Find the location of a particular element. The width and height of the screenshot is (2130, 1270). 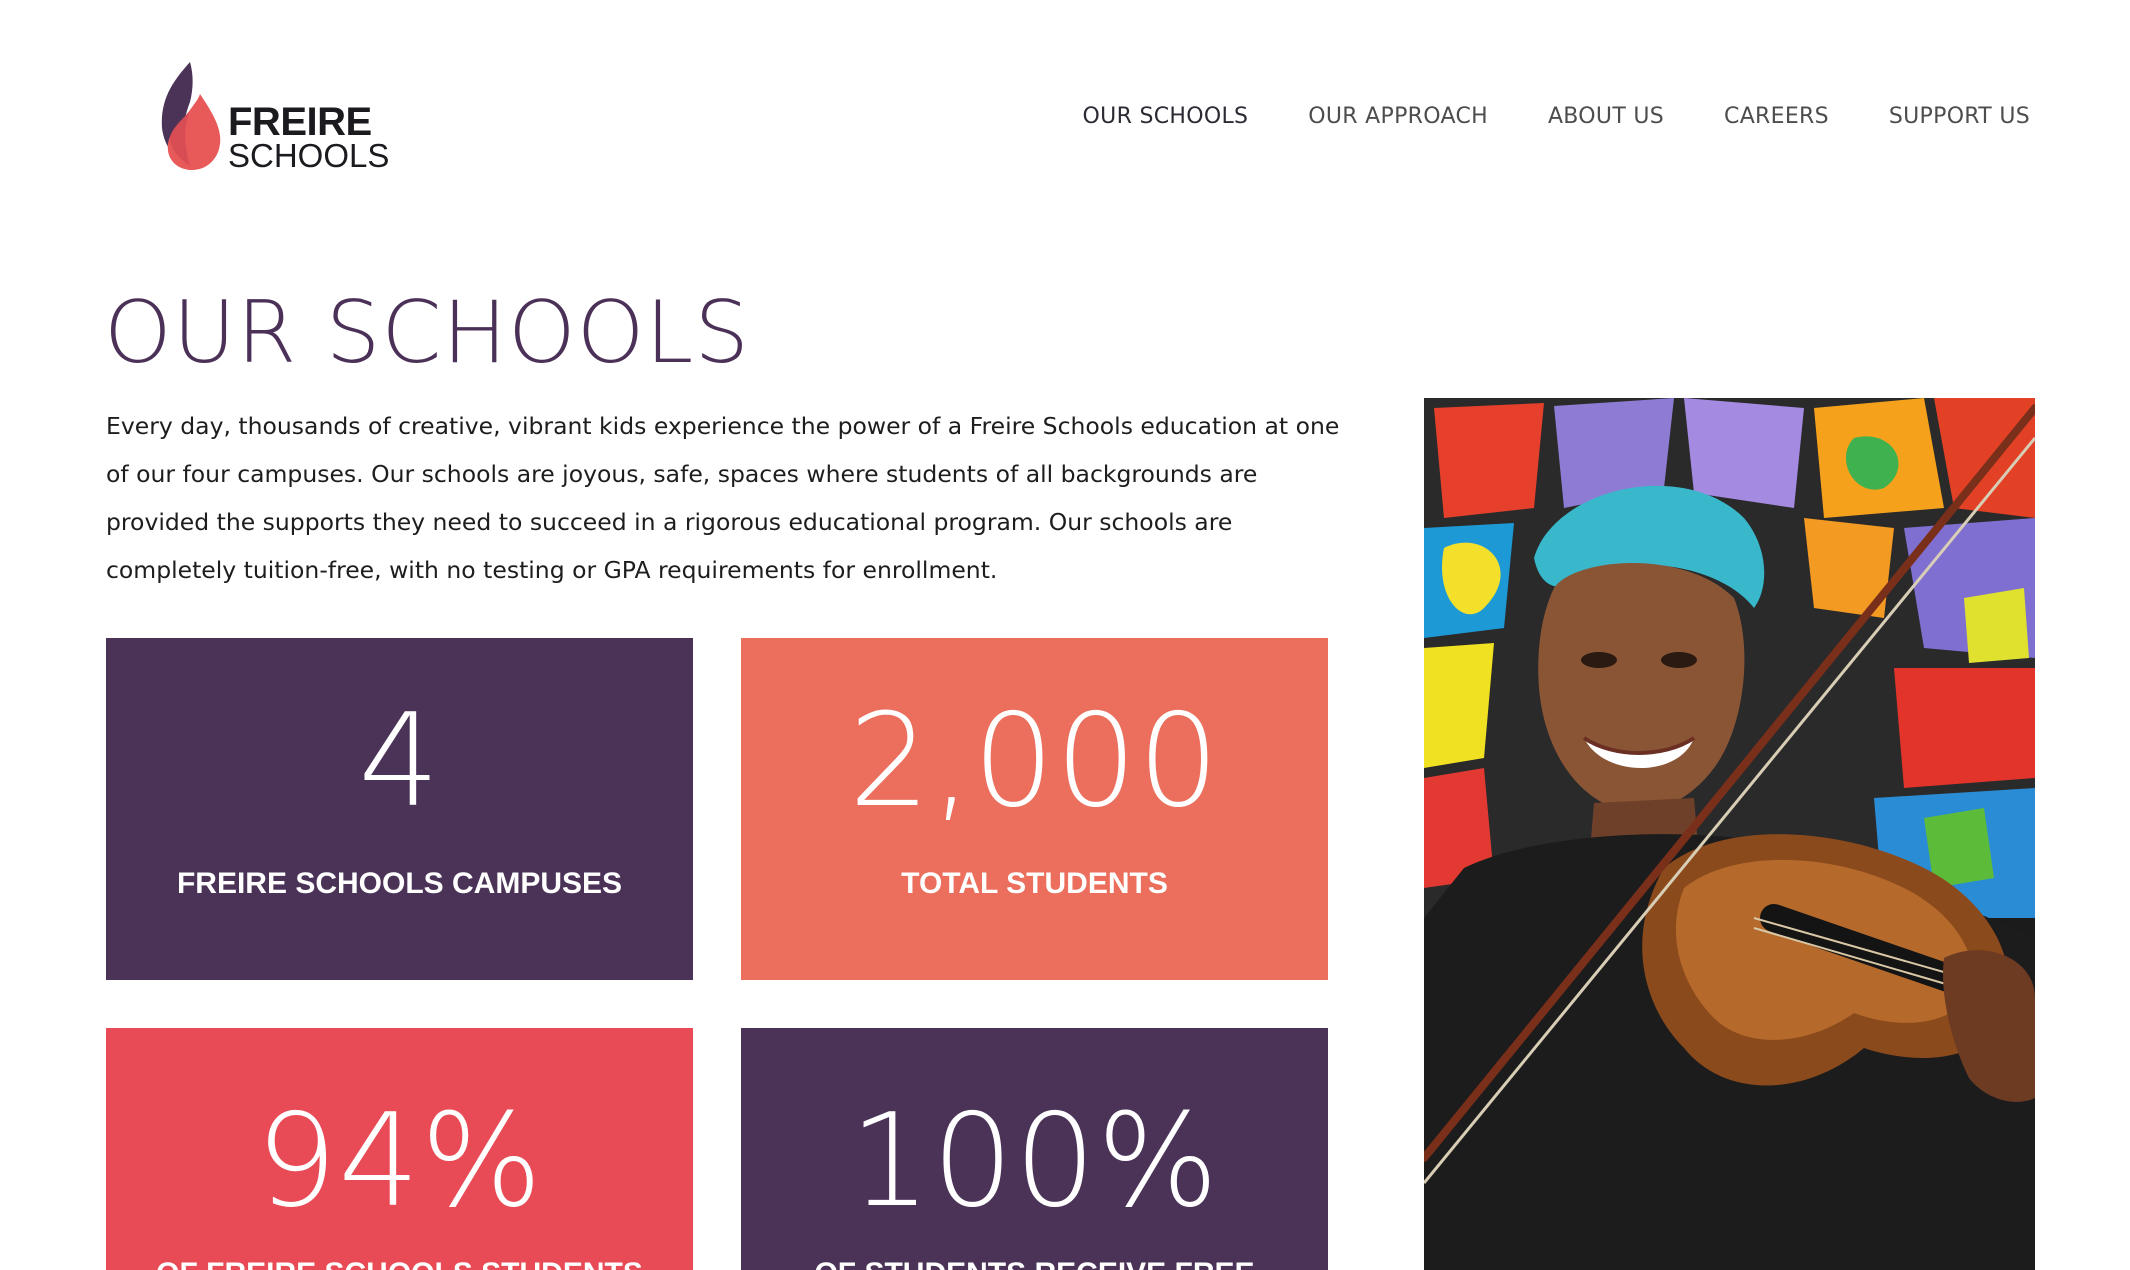

nav-our-schools: OUR SCHOOLS is located at coordinates (1166, 116).